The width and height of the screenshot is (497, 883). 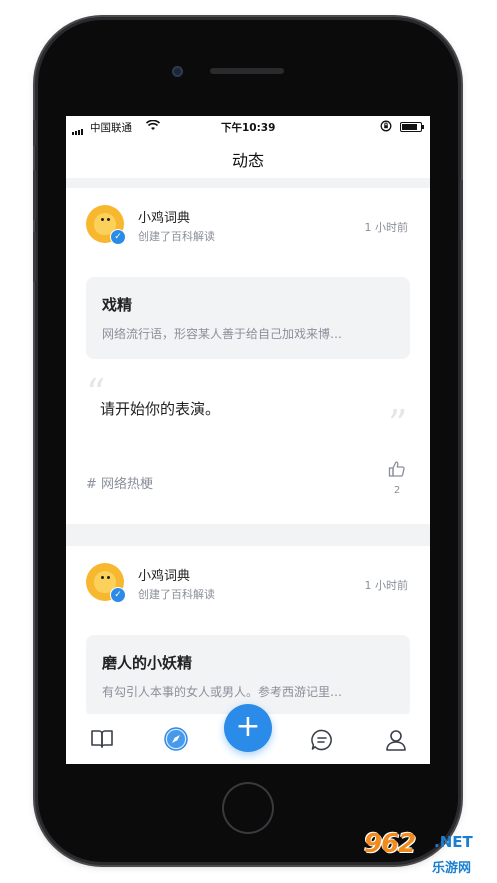 I want to click on mute-switch, so click(x=34, y=133).